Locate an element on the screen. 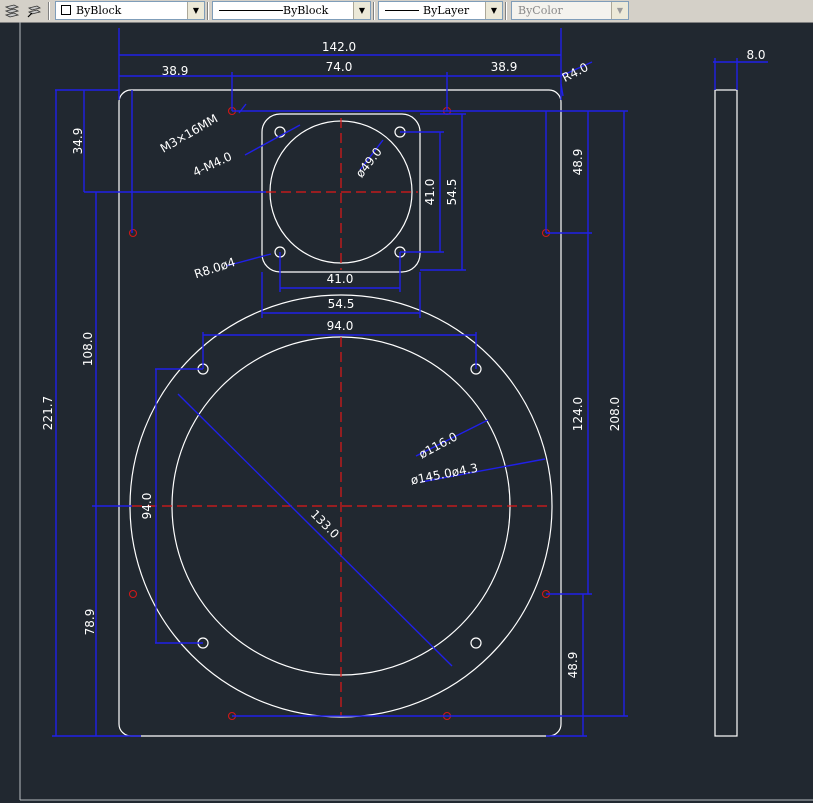 The image size is (813, 803). dim-left-offset: 38.9 is located at coordinates (175, 71).